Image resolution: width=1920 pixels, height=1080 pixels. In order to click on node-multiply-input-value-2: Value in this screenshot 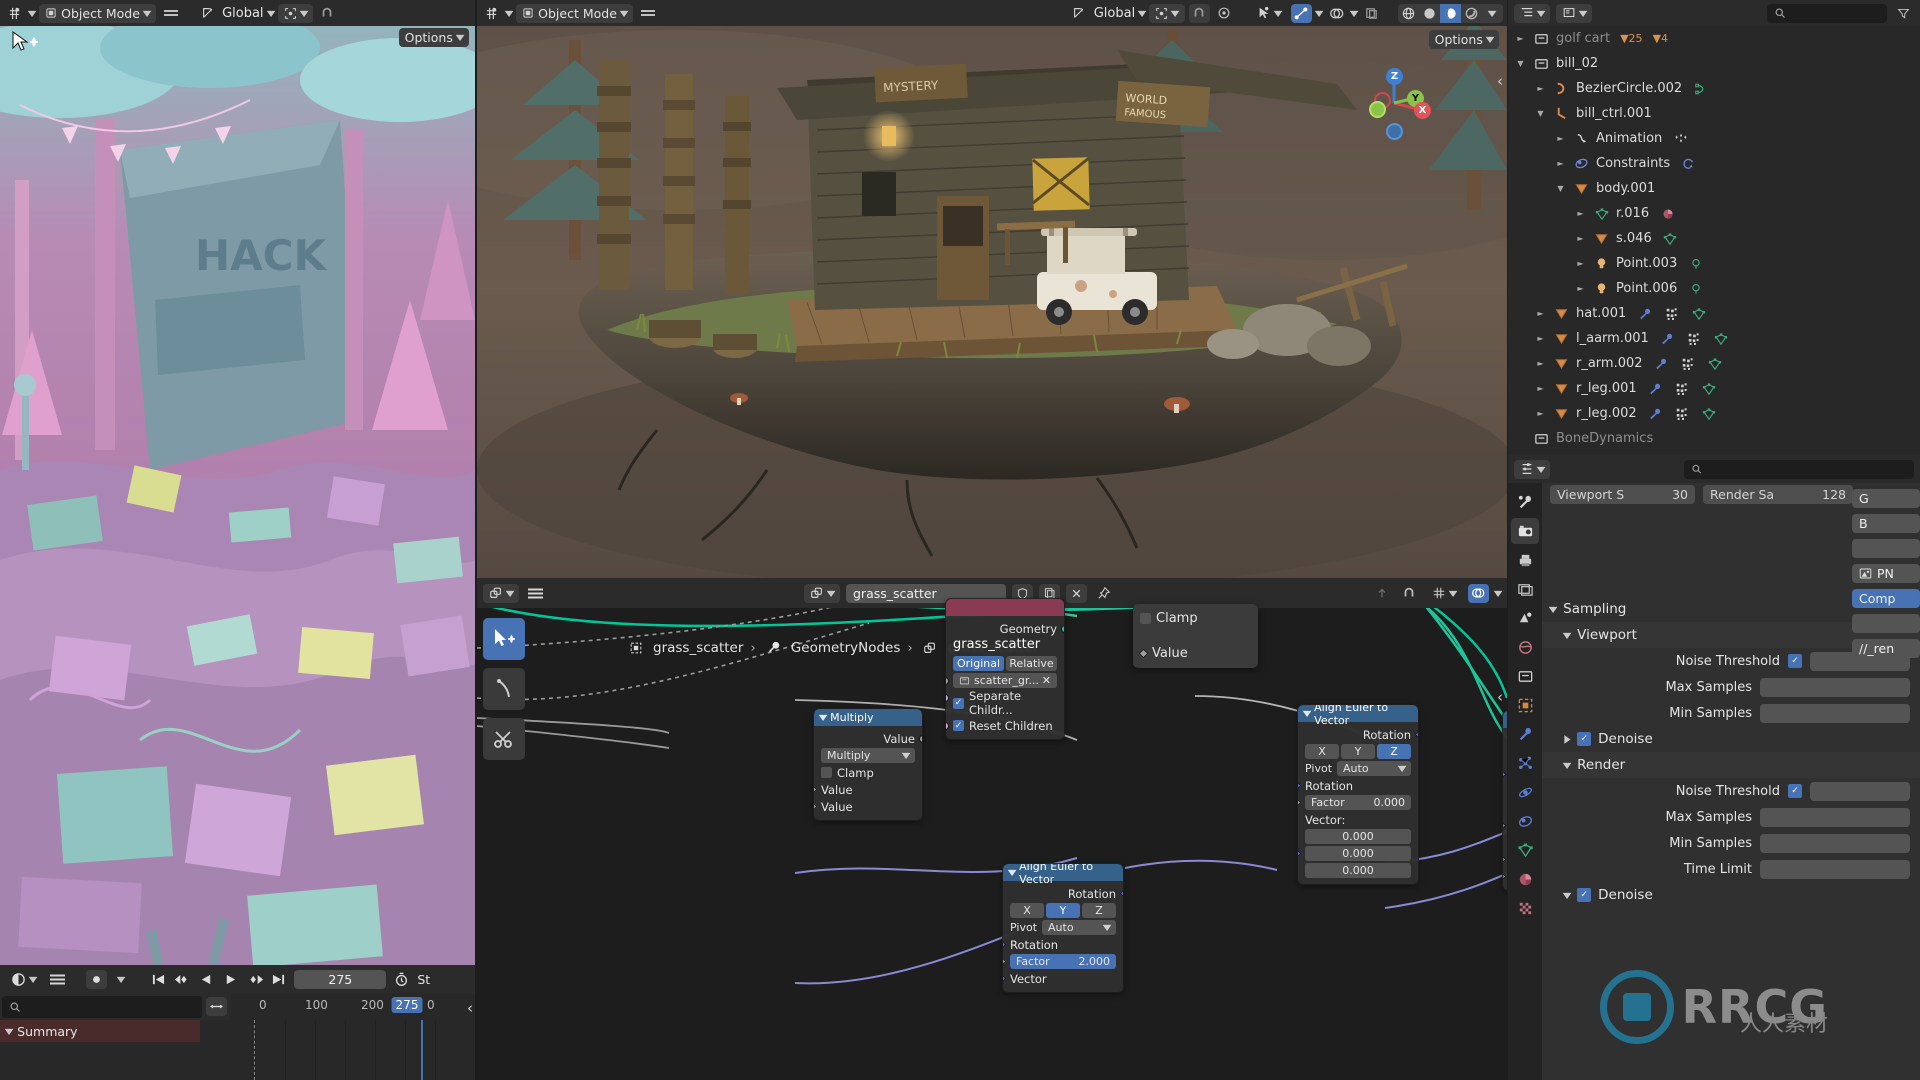, I will do `click(868, 806)`.